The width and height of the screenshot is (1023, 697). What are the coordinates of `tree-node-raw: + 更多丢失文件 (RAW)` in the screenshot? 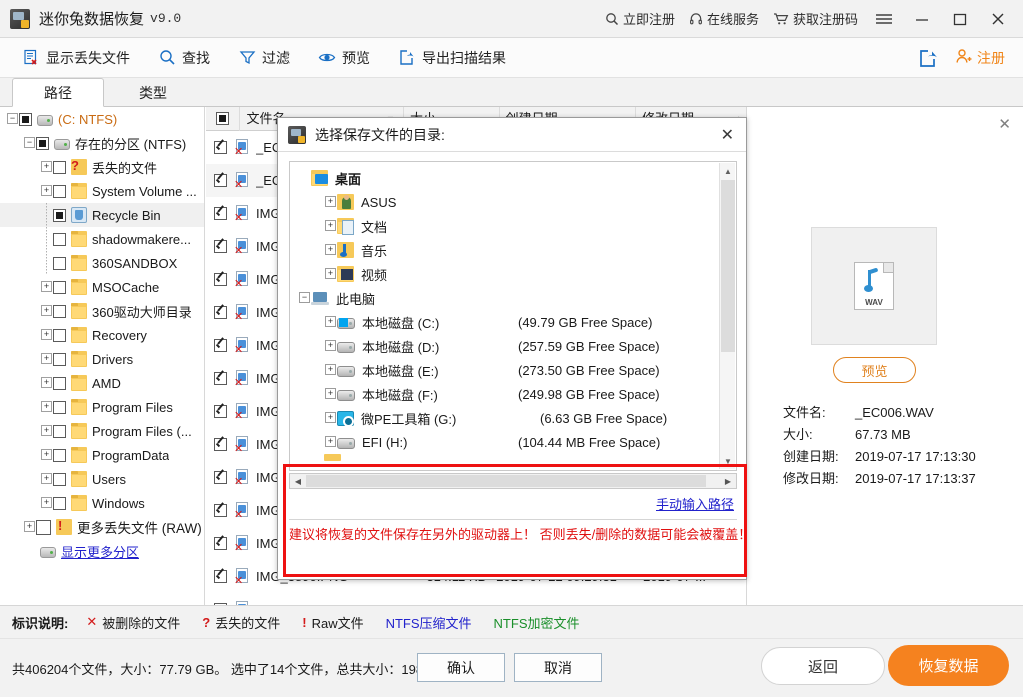 It's located at (102, 527).